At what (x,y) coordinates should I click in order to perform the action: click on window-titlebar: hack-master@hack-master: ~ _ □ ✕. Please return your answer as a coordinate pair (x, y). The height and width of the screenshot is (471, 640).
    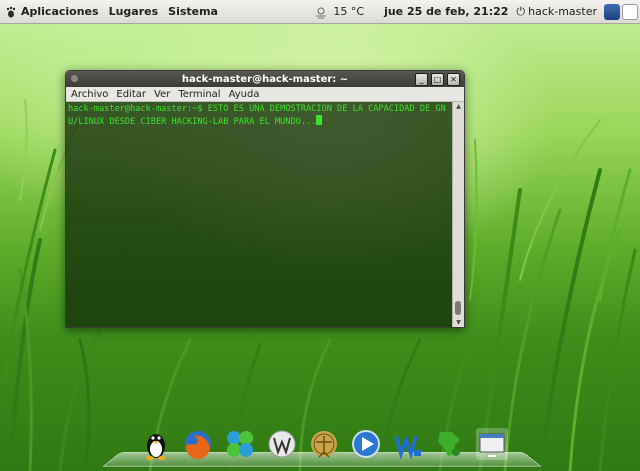
    Looking at the image, I should click on (265, 79).